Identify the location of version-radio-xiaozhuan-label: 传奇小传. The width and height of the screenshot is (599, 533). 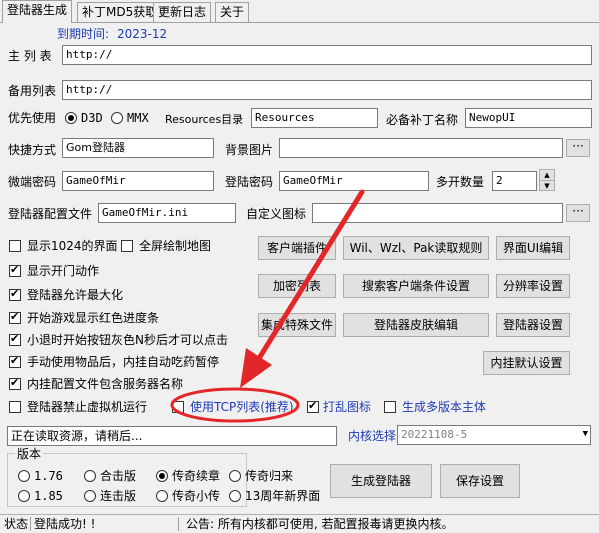
(196, 496).